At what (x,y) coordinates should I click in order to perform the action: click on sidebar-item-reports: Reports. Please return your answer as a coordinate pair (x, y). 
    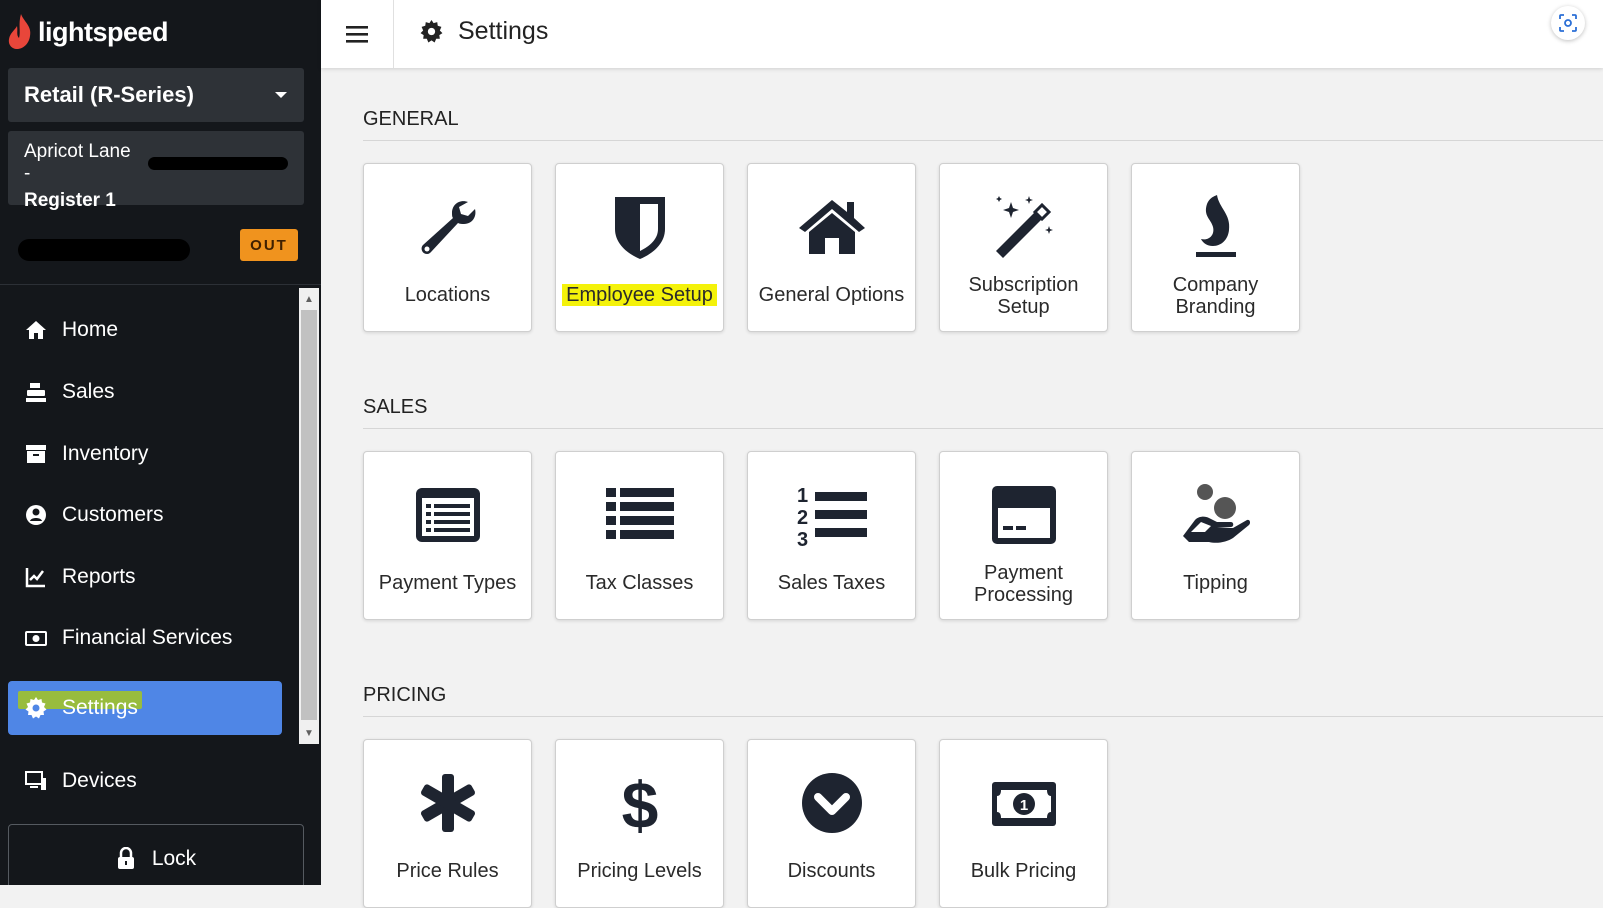
    Looking at the image, I should click on (145, 577).